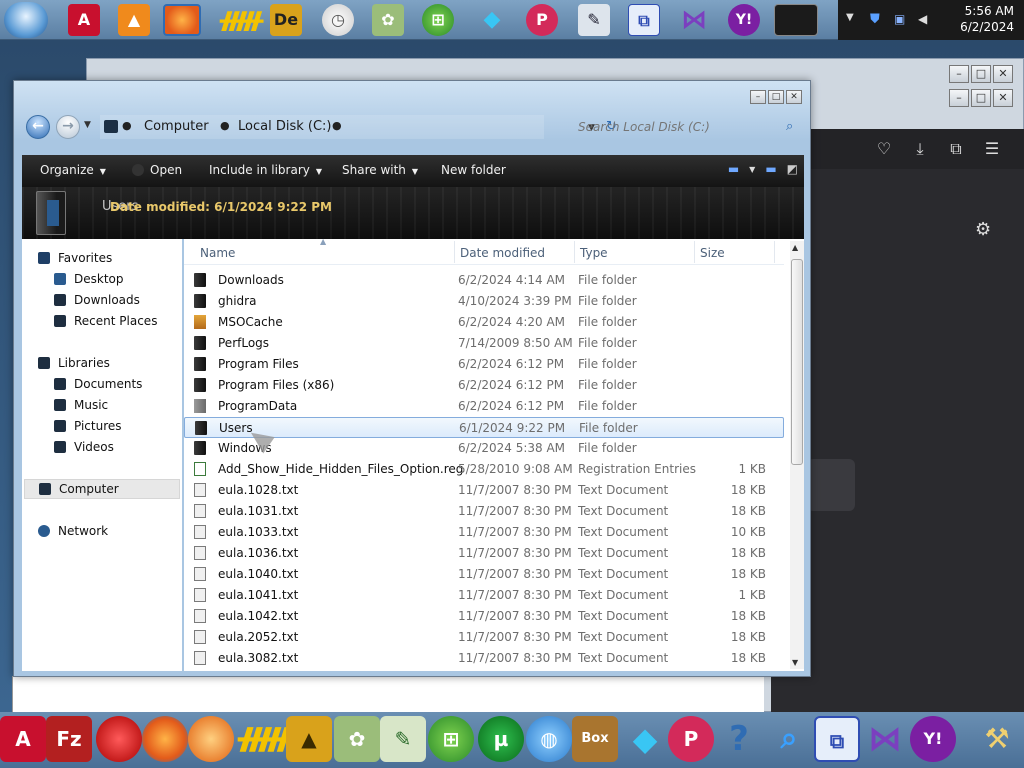 The height and width of the screenshot is (768, 1024). What do you see at coordinates (933, 739) in the screenshot?
I see `yahoo-icon: Y!` at bounding box center [933, 739].